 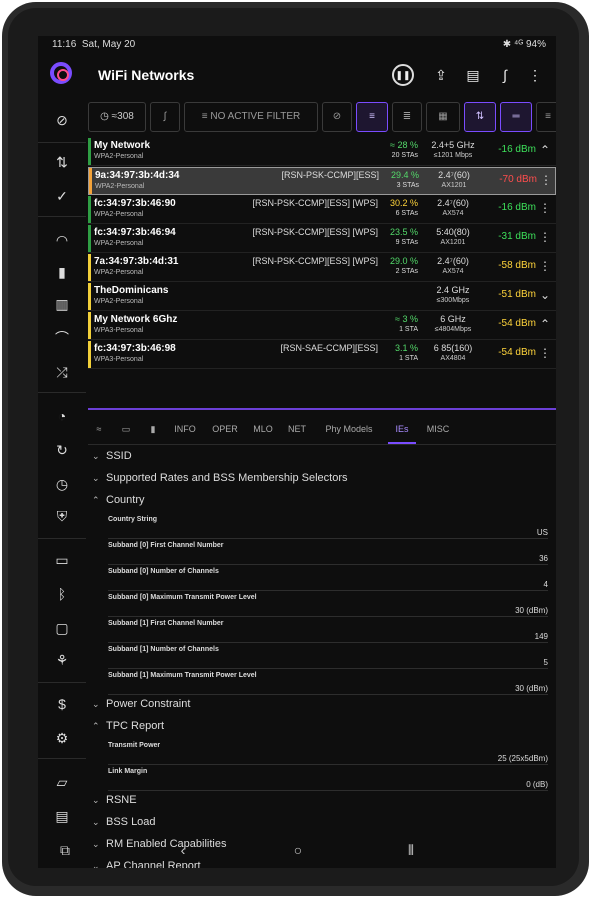 I want to click on back-icon: ‹, so click(x=183, y=850).